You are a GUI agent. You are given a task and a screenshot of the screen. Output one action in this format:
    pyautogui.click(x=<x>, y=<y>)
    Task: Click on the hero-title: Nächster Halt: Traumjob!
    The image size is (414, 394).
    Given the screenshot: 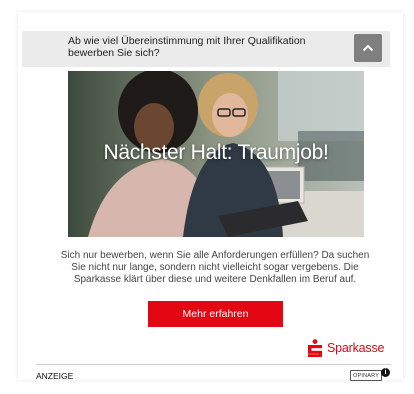 What is the action you would take?
    pyautogui.click(x=216, y=152)
    